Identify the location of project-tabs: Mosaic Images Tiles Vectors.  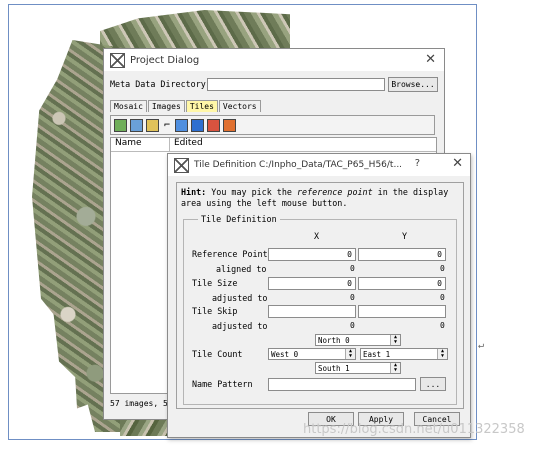
(186, 106).